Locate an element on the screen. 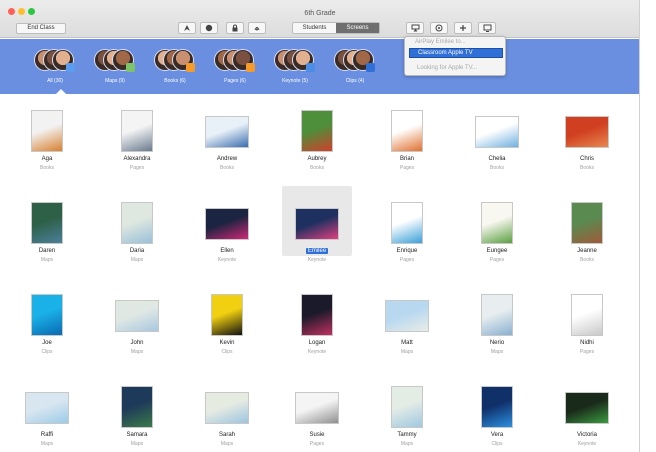  student-tile: Andrew Books is located at coordinates (233, 139).